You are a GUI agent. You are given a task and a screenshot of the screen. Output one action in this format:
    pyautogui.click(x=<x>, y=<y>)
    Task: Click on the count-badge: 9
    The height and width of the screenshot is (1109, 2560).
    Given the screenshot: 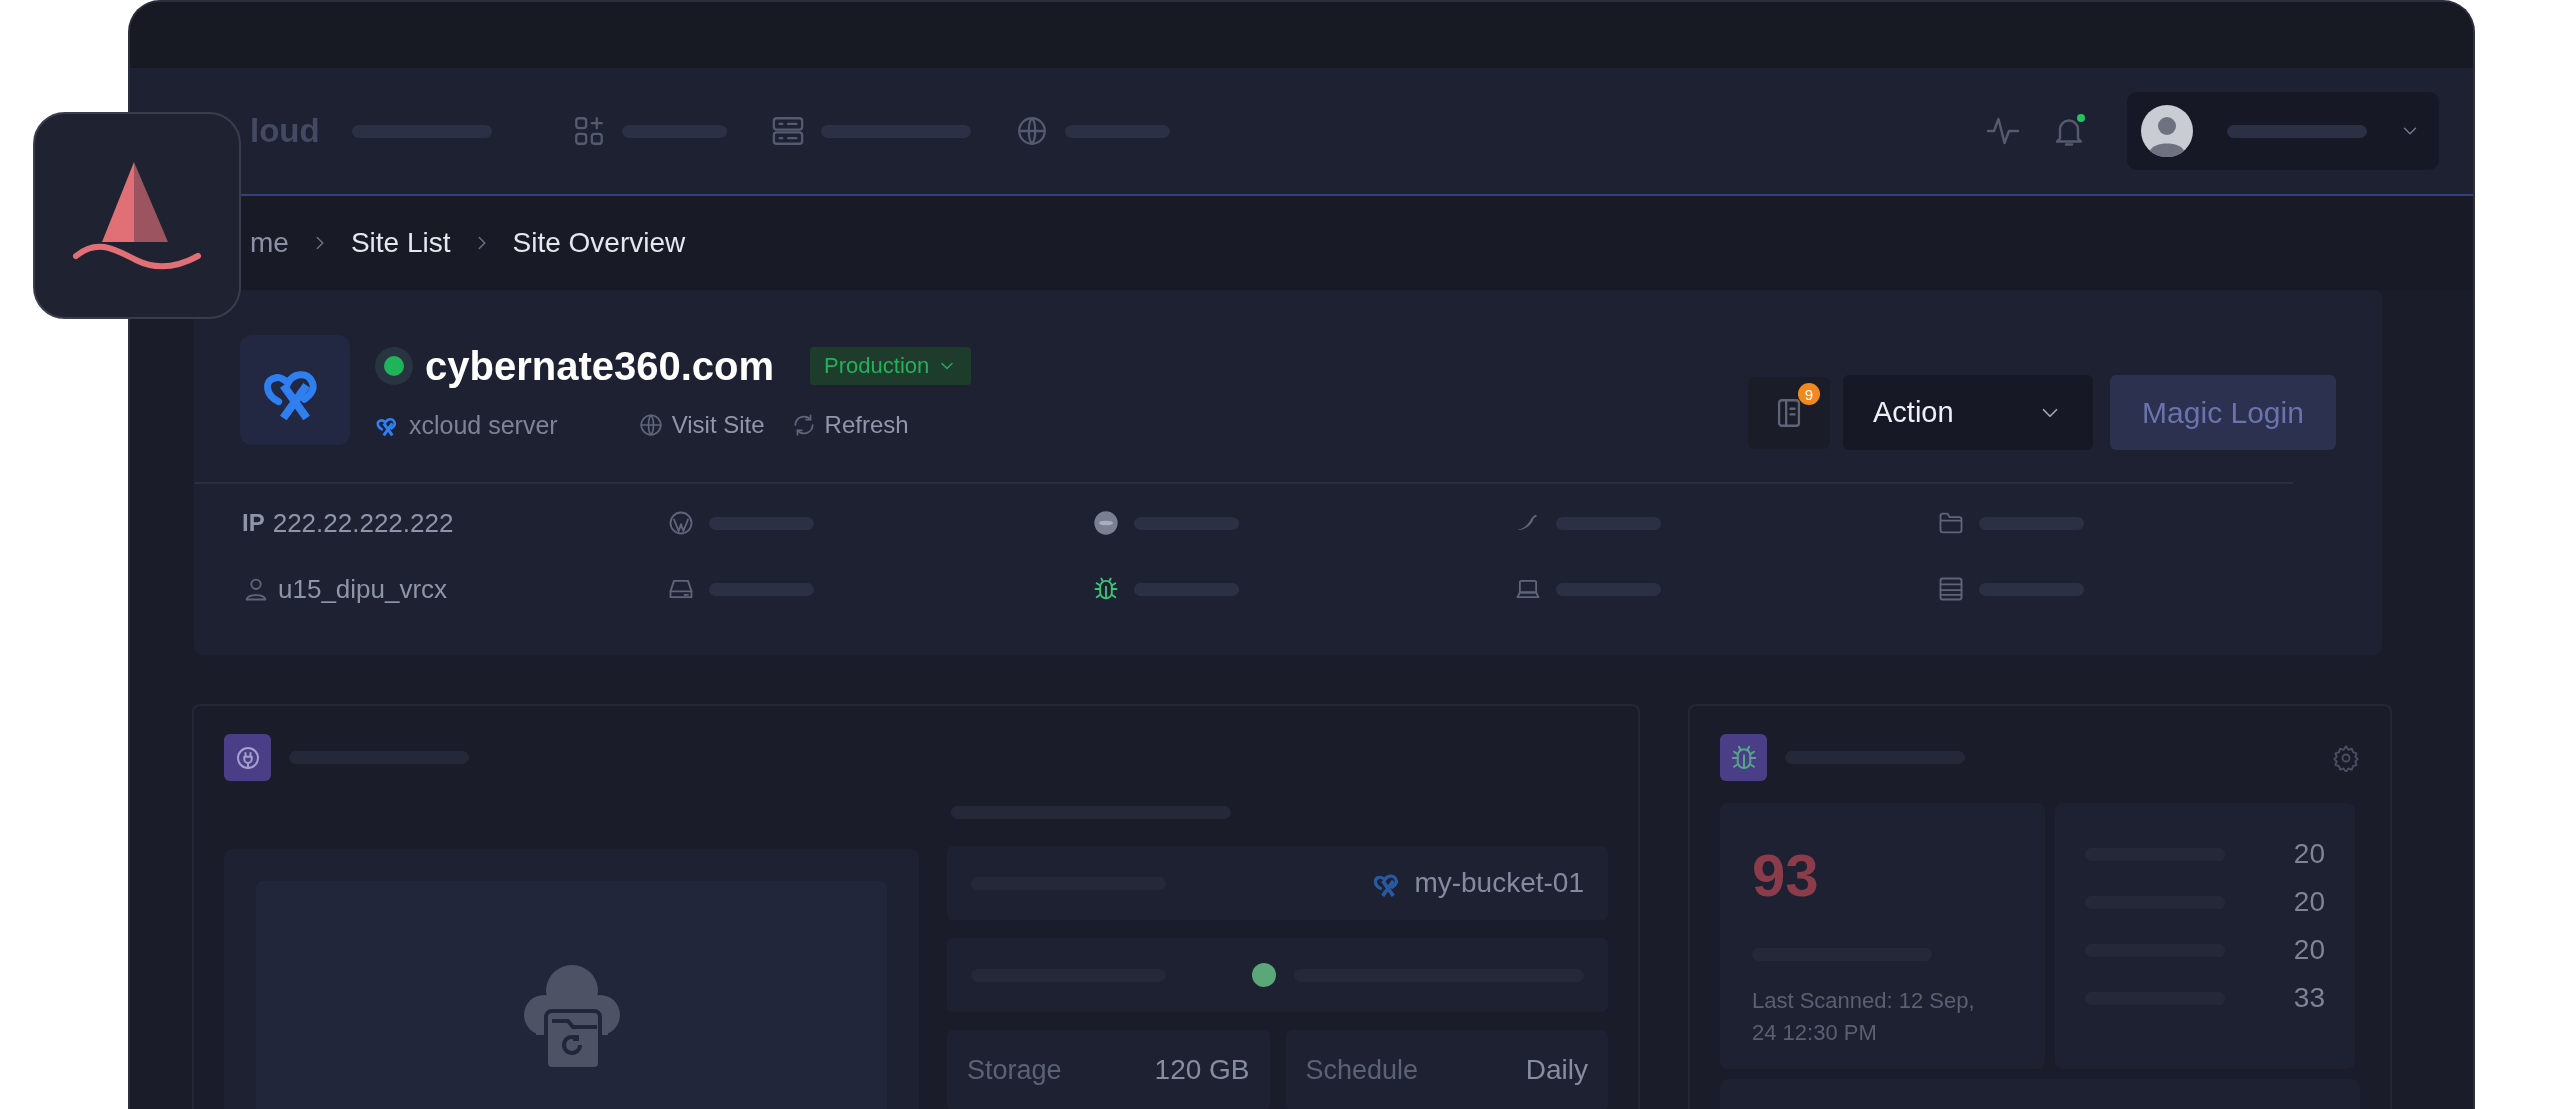 What is the action you would take?
    pyautogui.click(x=1809, y=394)
    